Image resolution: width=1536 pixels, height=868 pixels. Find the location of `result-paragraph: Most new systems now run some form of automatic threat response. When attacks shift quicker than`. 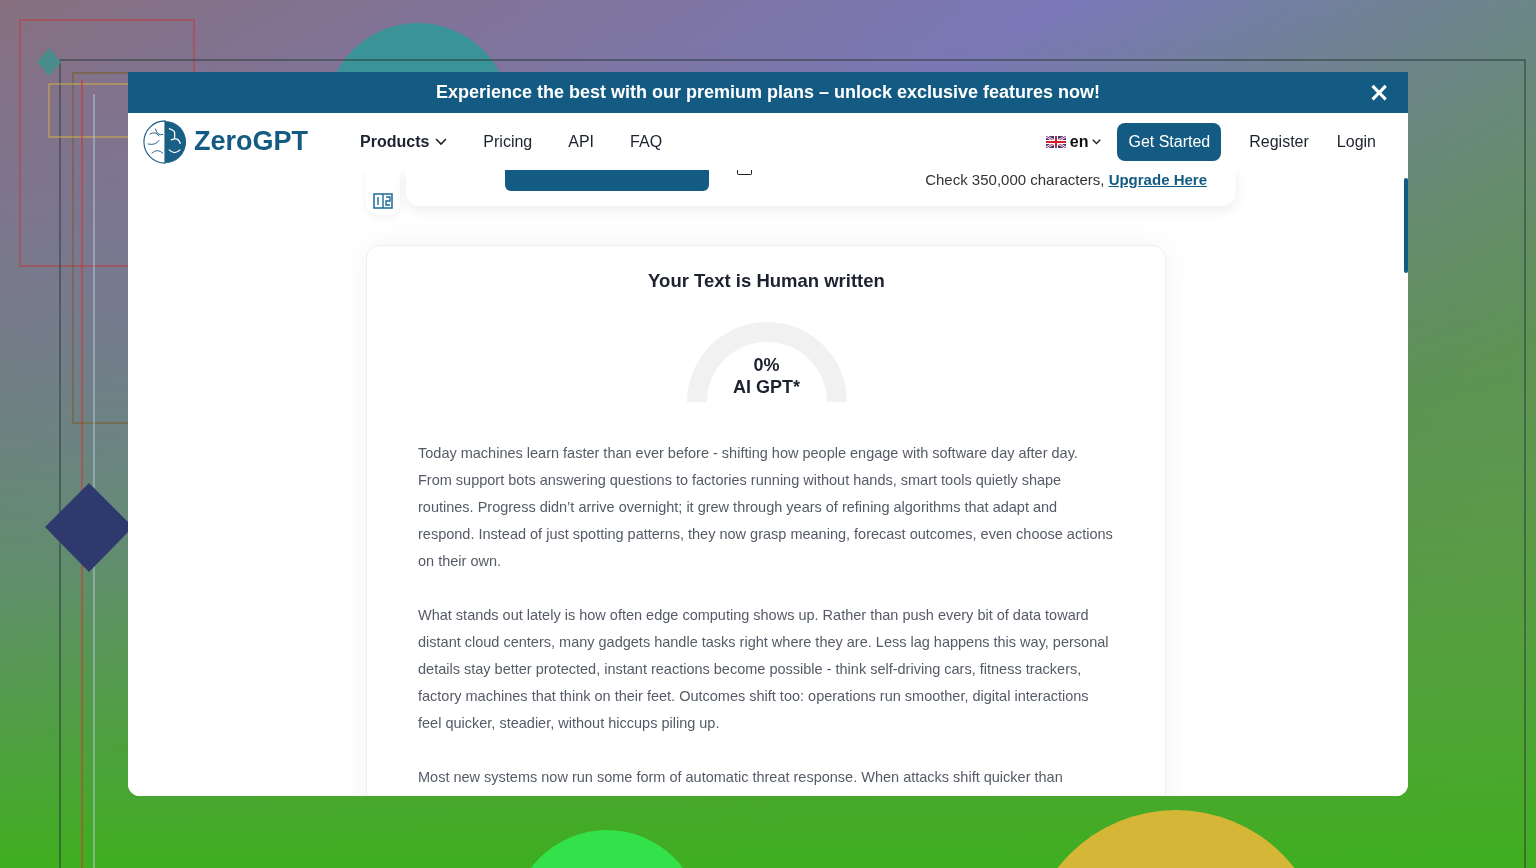

result-paragraph: Most new systems now run some form of automatic threat response. When attacks shift quicker than is located at coordinates (741, 777).